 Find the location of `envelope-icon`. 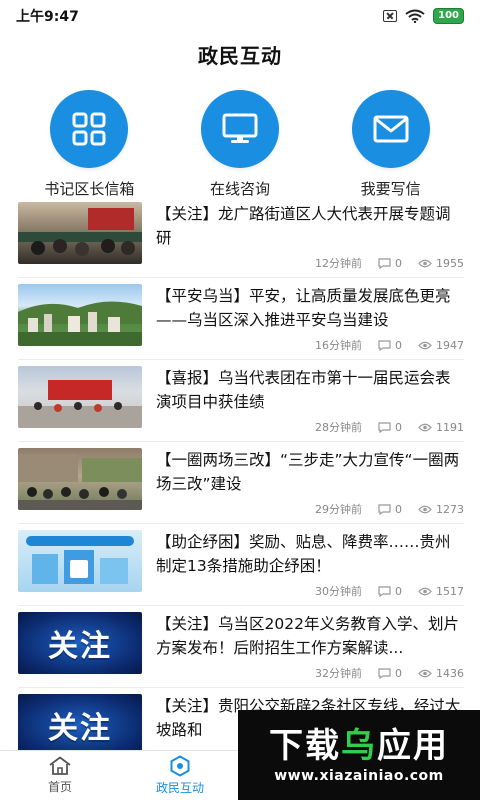

envelope-icon is located at coordinates (391, 129).